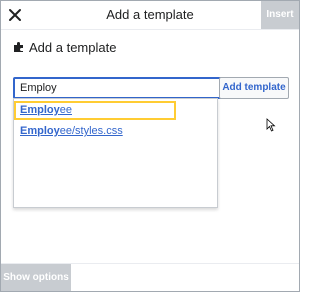 This screenshot has width=320, height=292. Describe the element at coordinates (254, 88) in the screenshot. I see `add-template-button: Add template` at that location.